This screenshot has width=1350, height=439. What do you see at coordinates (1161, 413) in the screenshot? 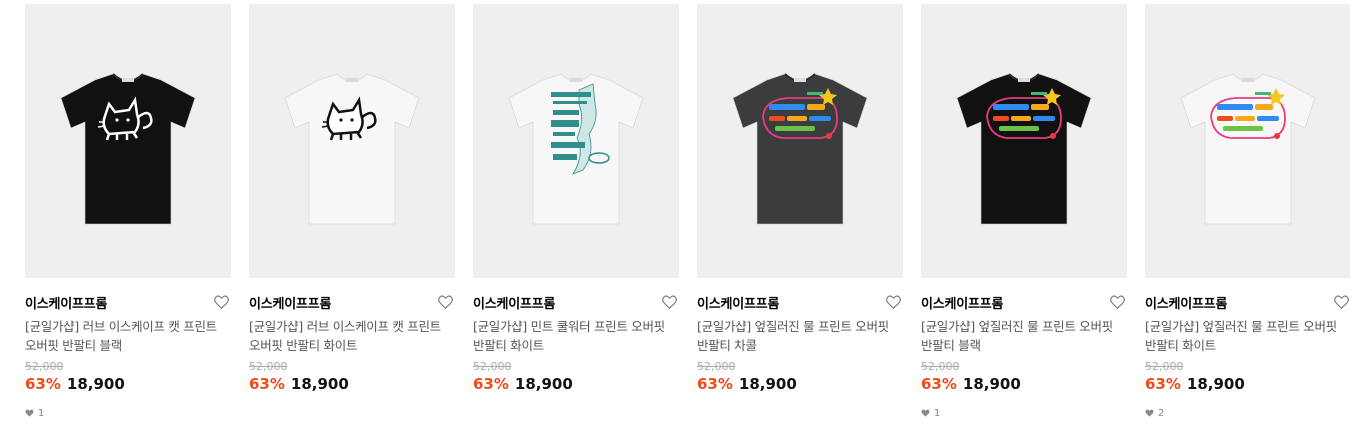
I see `like-count-value: 2` at bounding box center [1161, 413].